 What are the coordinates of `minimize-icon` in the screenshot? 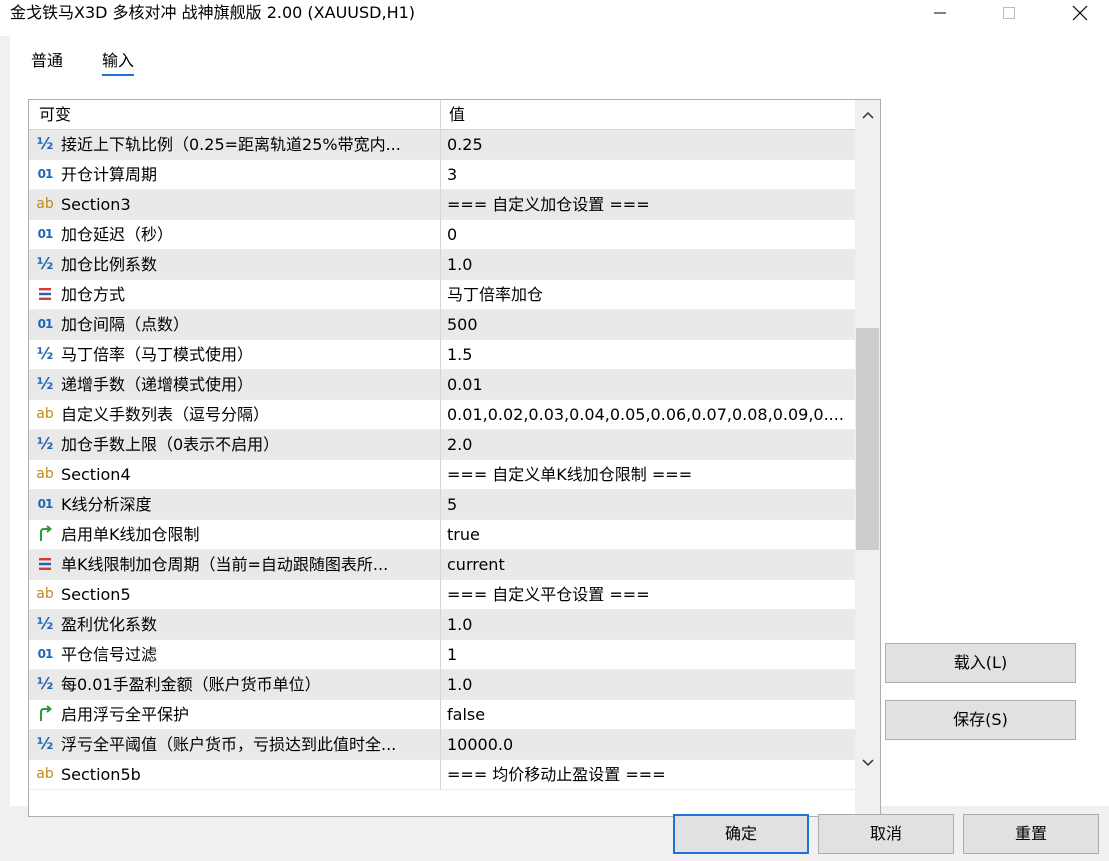 It's located at (940, 13).